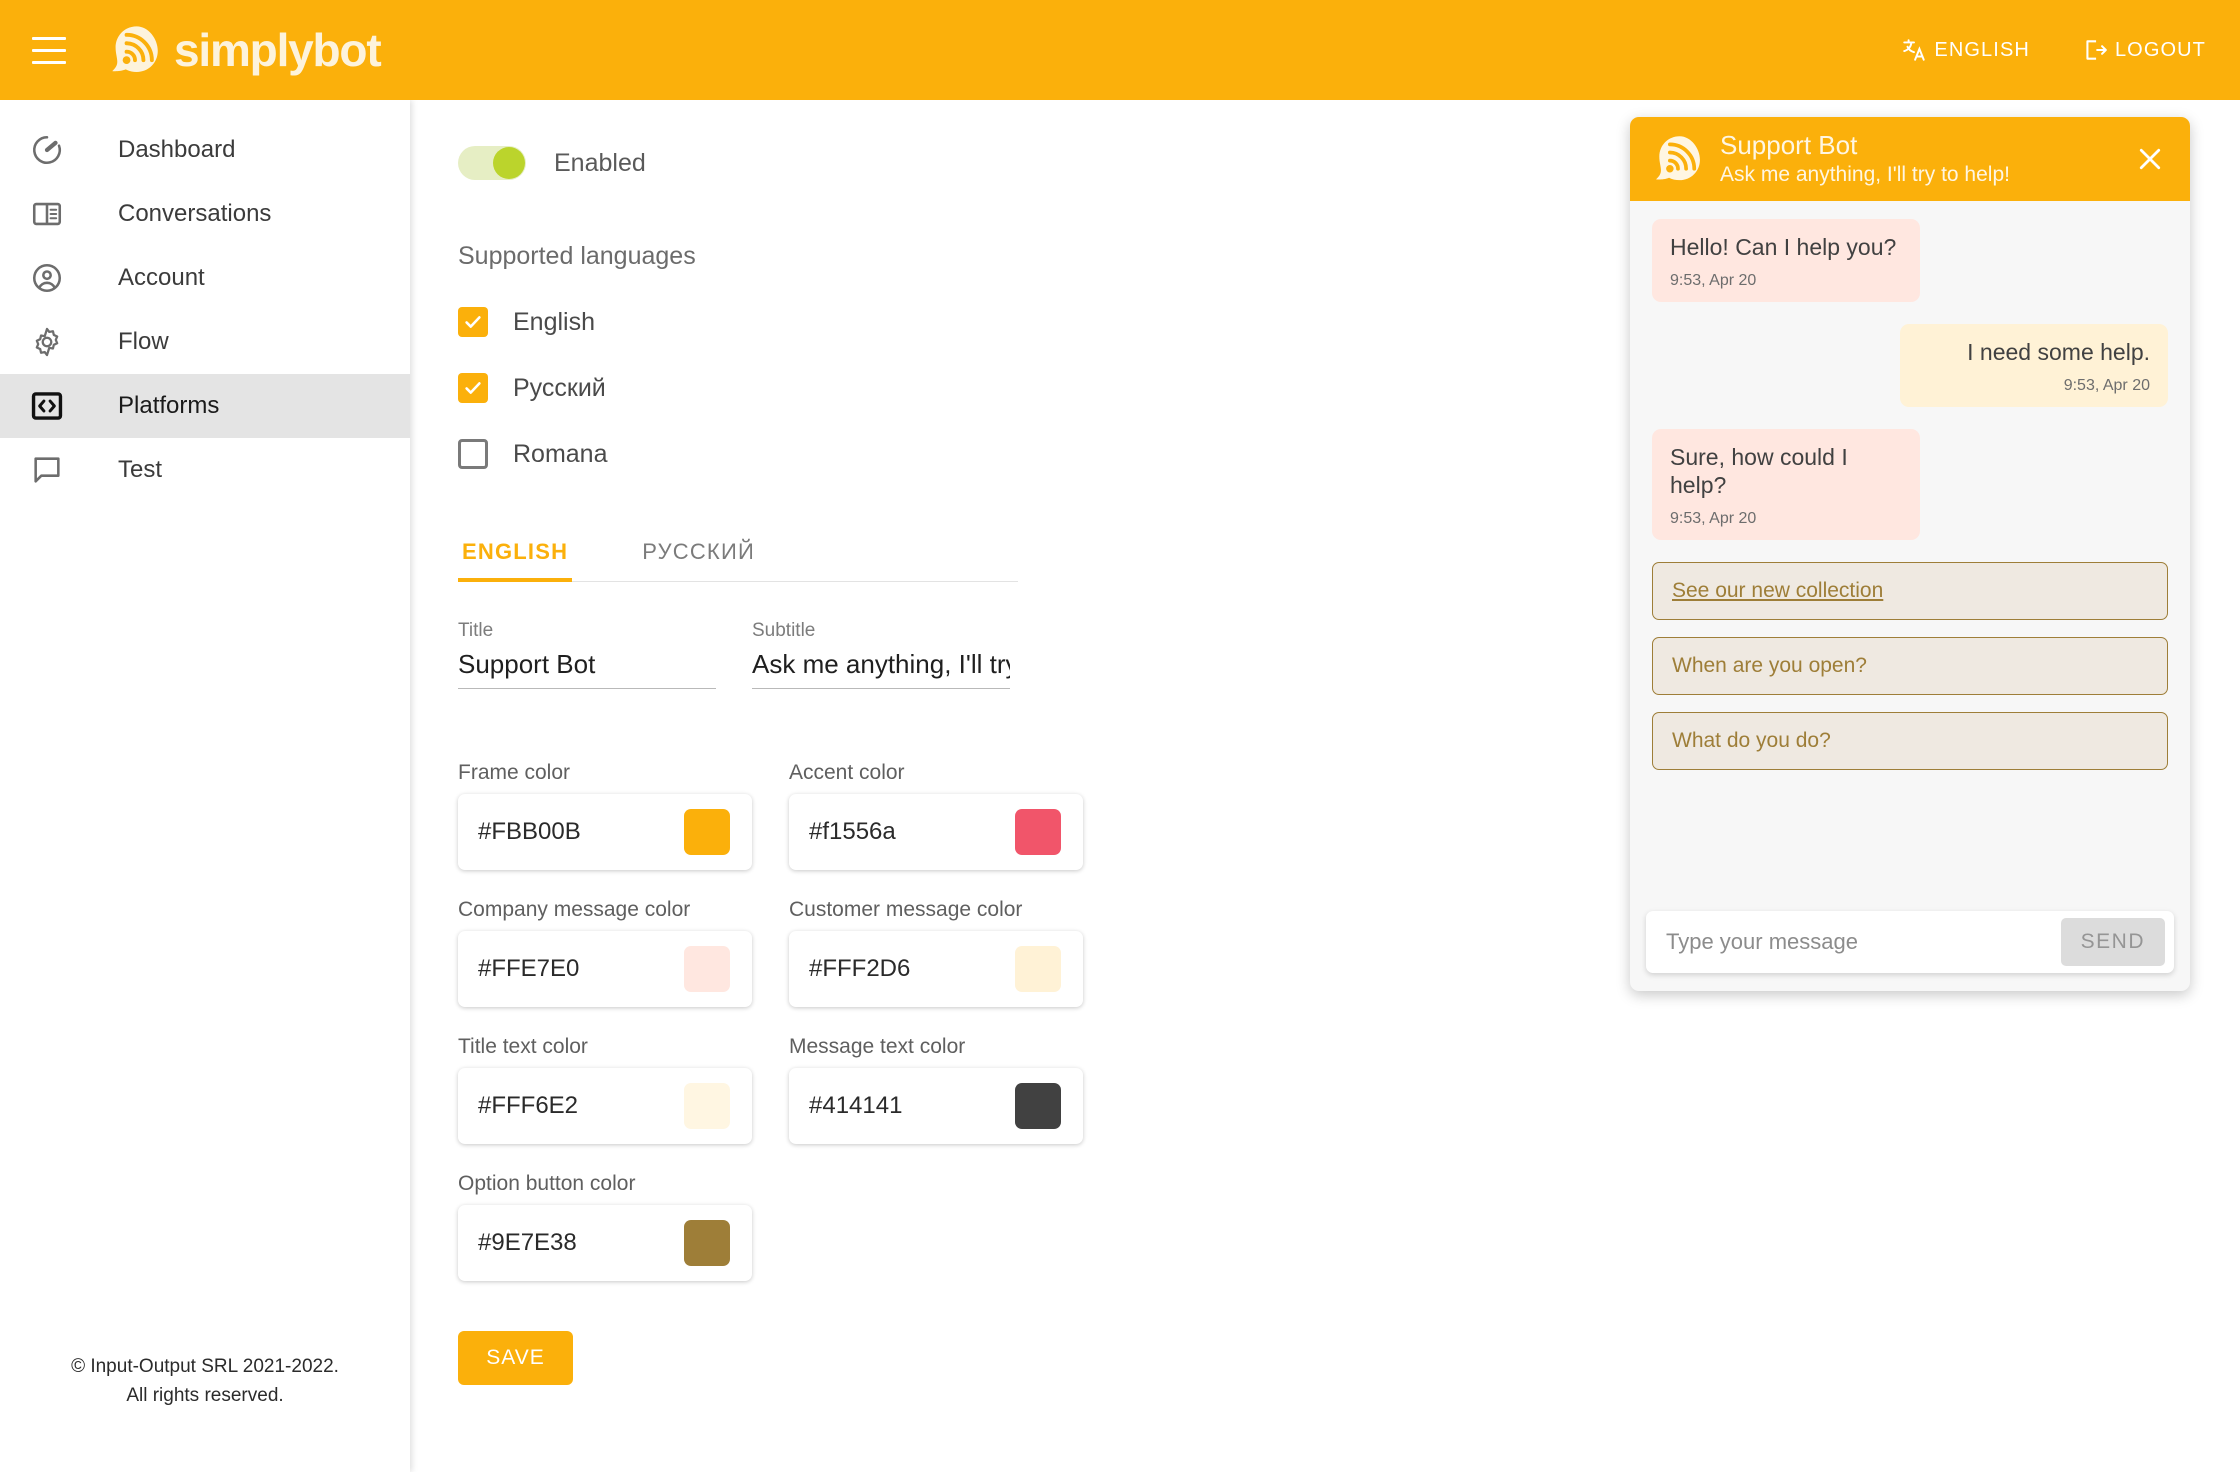  I want to click on color-field-customer-message: Customer message color #FFF2D6, so click(936, 952).